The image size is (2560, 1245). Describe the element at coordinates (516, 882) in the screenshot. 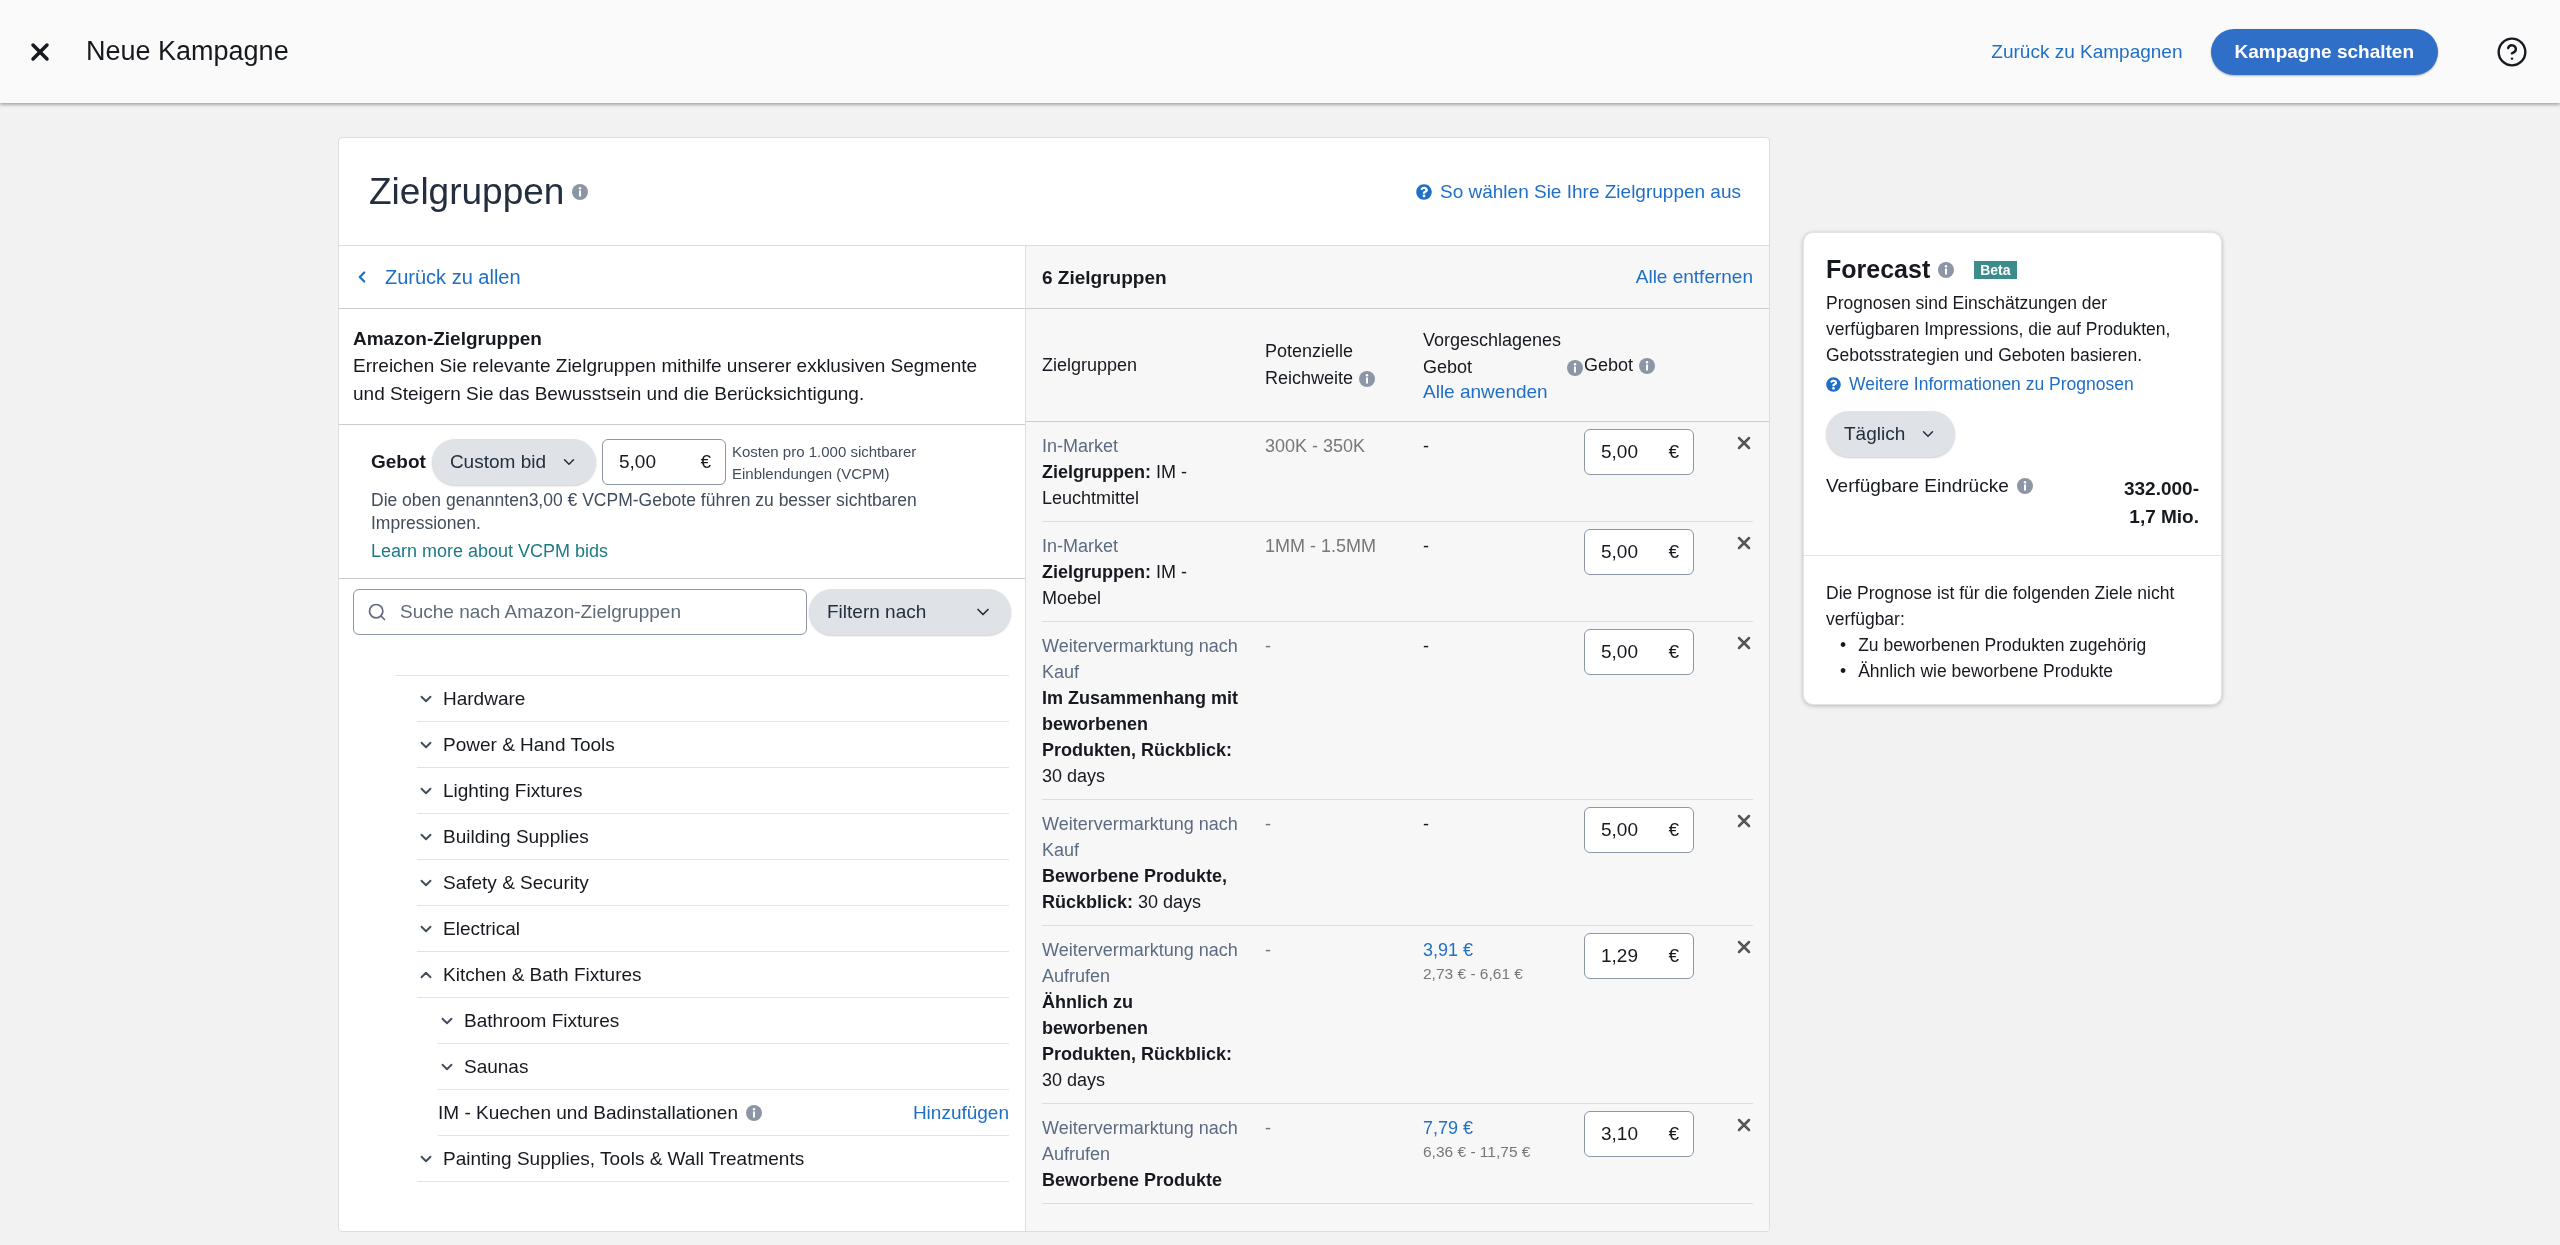

I see `tree-item-label: Safety & Security` at that location.